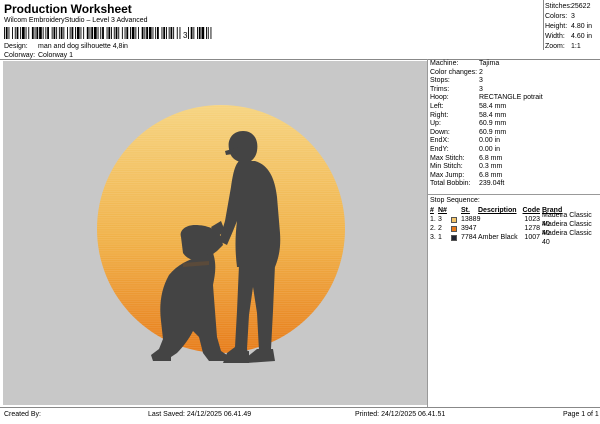  Describe the element at coordinates (569, 36) in the screenshot. I see `stat-width: Width: 4.60 in` at that location.